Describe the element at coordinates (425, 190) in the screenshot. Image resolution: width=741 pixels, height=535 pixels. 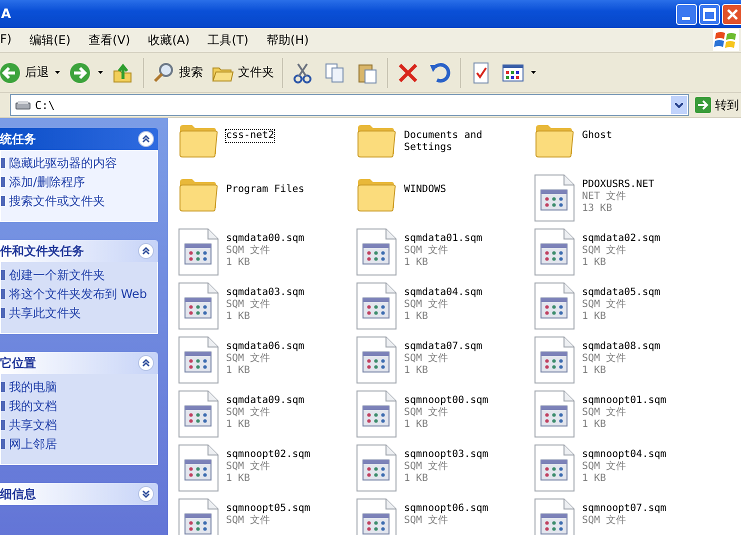
I see `file-name: WINDOWS` at that location.